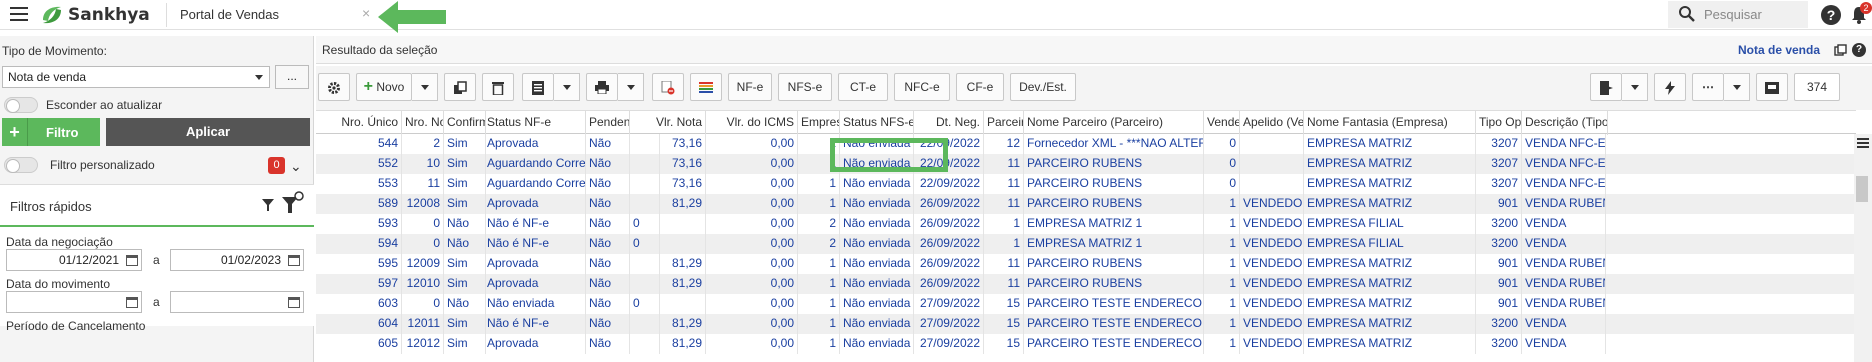  I want to click on table-cell: 11, so click(1004, 164).